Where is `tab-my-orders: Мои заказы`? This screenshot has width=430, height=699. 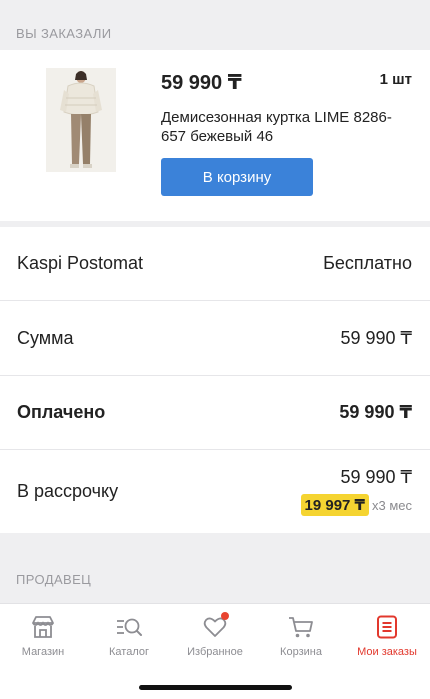
tab-my-orders: Мои заказы is located at coordinates (387, 635).